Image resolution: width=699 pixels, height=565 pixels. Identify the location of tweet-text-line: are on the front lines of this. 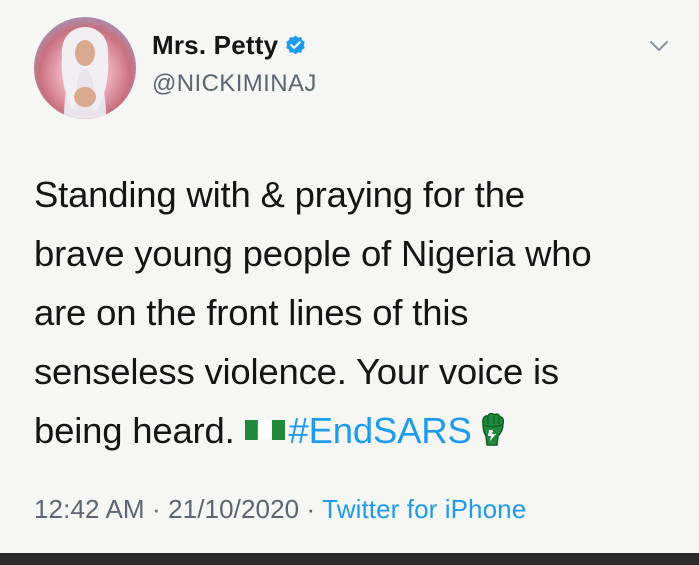
(251, 312).